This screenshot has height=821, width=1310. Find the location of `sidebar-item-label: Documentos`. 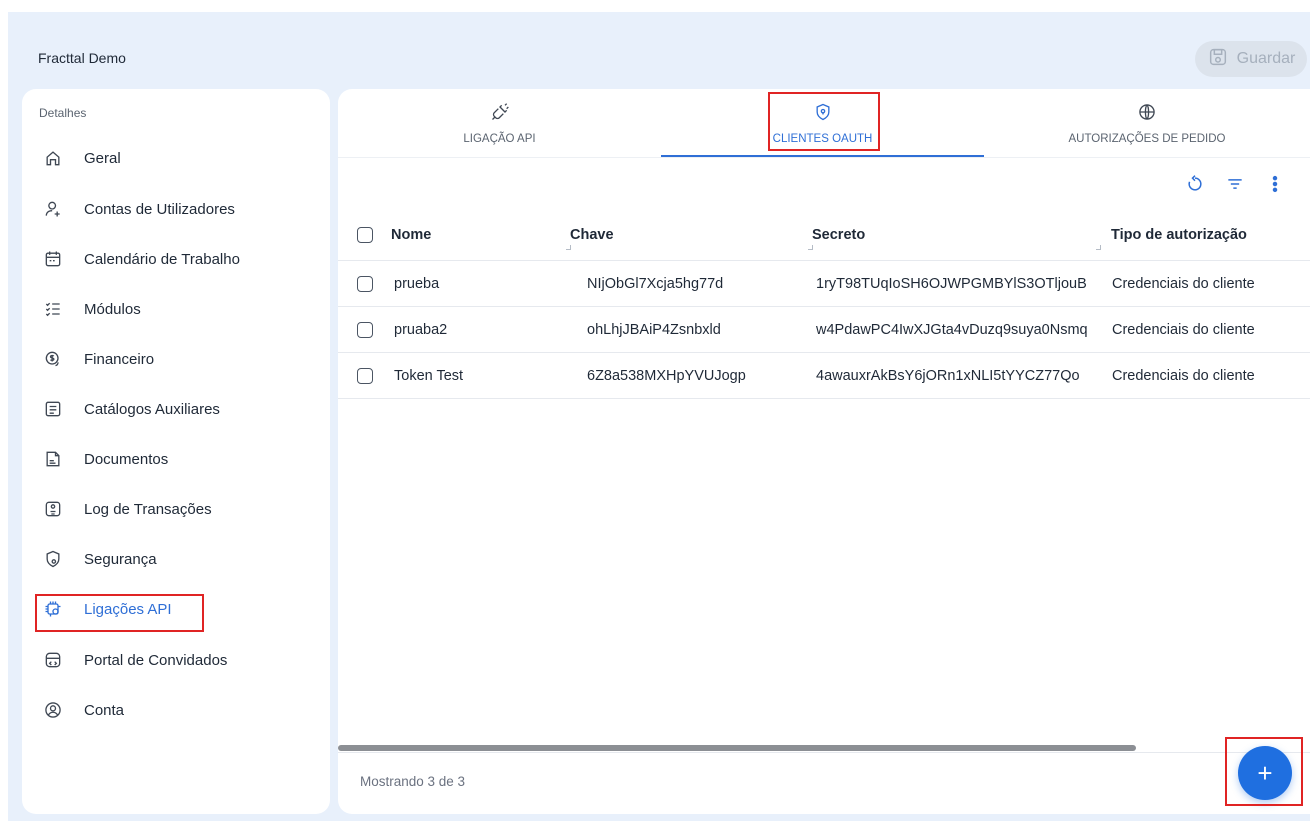

sidebar-item-label: Documentos is located at coordinates (126, 459).